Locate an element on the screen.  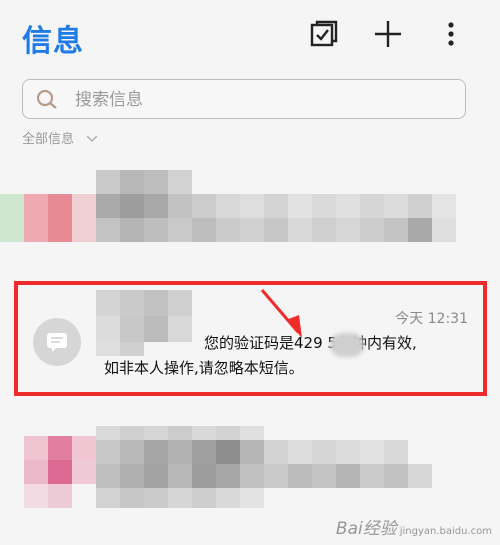
blurred-code is located at coordinates (347, 345).